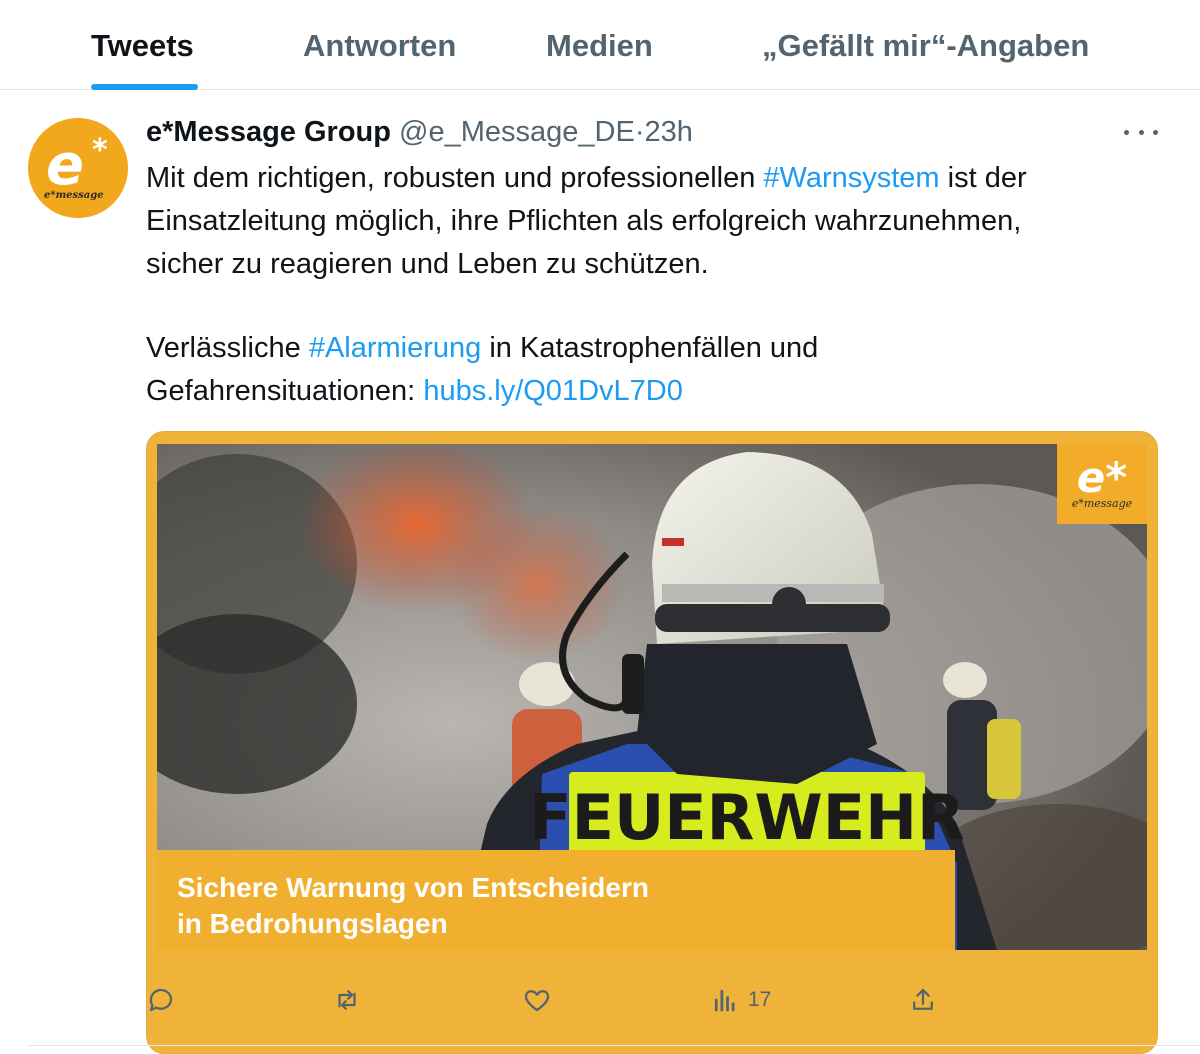  I want to click on tab-media: Medien, so click(599, 46).